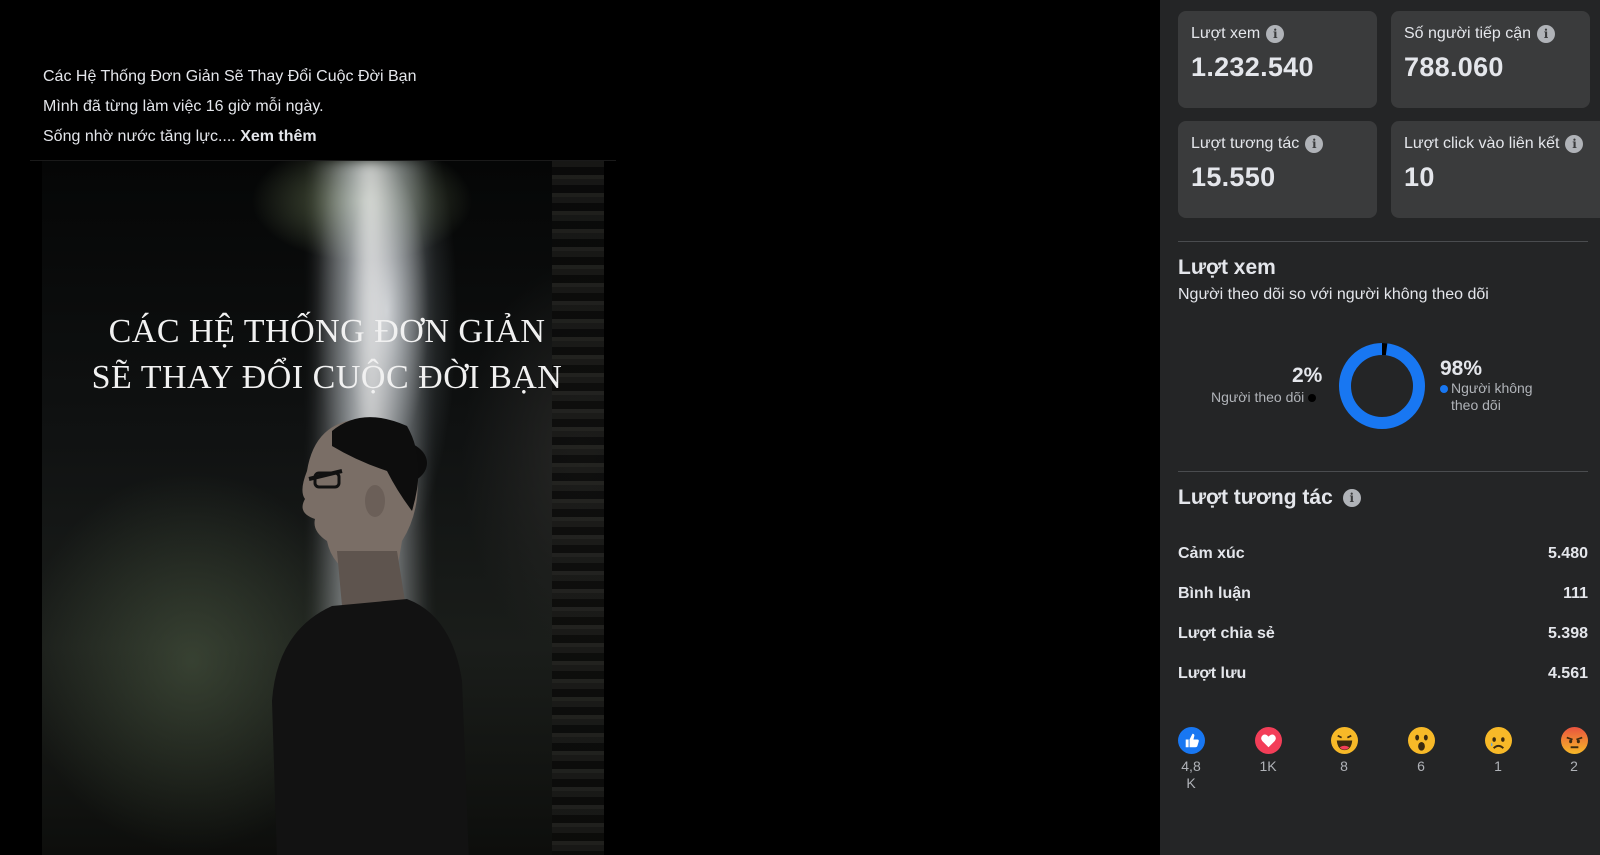 This screenshot has width=1600, height=855. I want to click on stat-label-link-clicks: Lượt click vào liên kết i, so click(1495, 144).